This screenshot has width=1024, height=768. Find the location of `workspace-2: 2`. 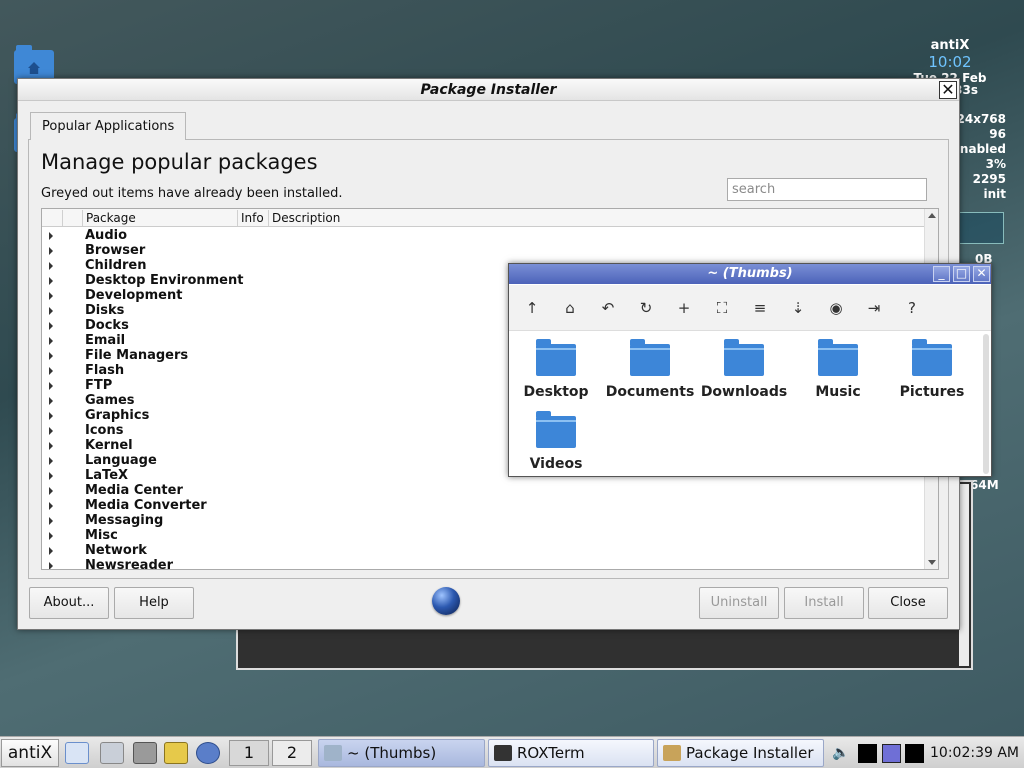

workspace-2: 2 is located at coordinates (292, 753).